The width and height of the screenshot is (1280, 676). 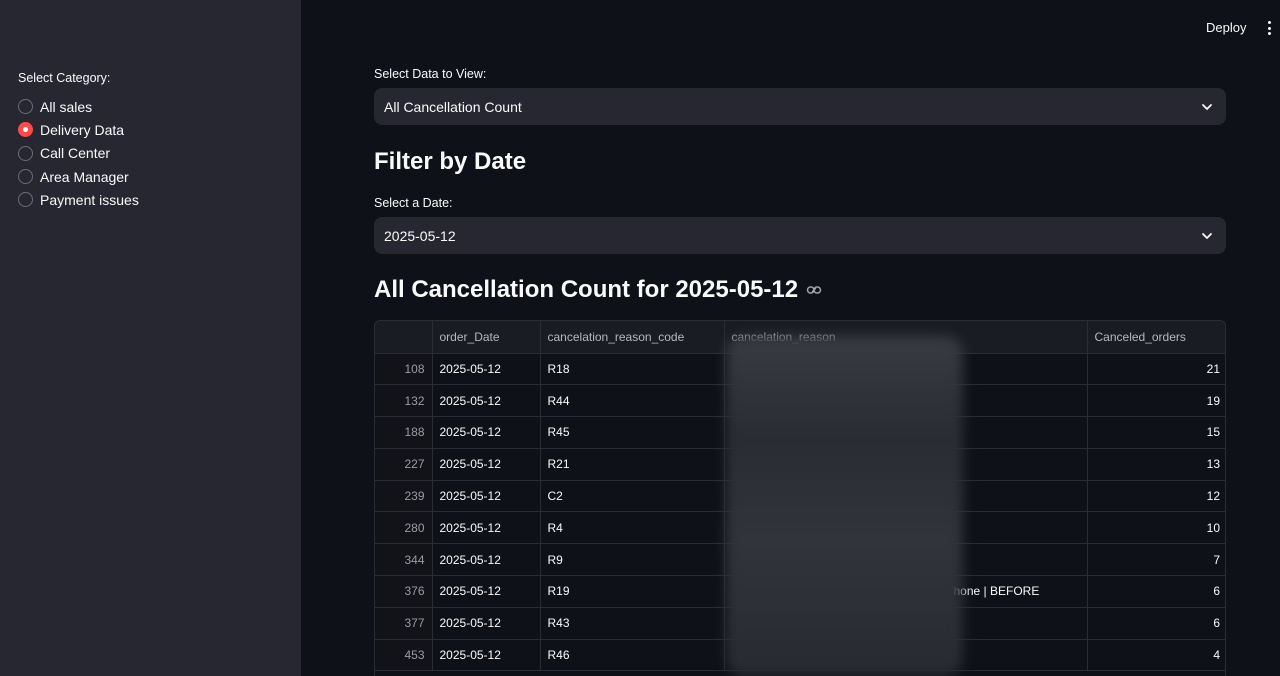 What do you see at coordinates (1156, 528) in the screenshot?
I see `canceled-orders-cell: 10` at bounding box center [1156, 528].